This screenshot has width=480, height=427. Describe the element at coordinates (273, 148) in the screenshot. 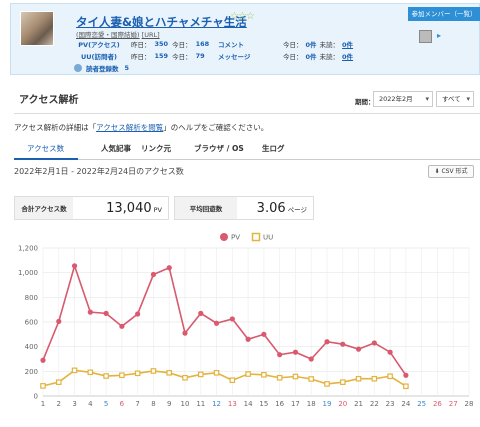

I see `tab-raw-log: 生ログ` at that location.